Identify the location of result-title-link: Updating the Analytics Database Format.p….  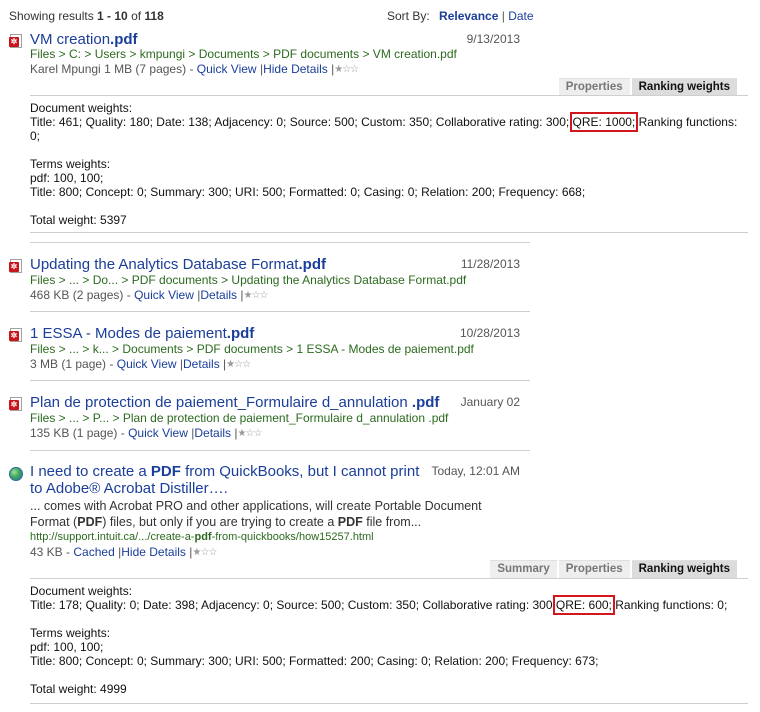
(178, 264).